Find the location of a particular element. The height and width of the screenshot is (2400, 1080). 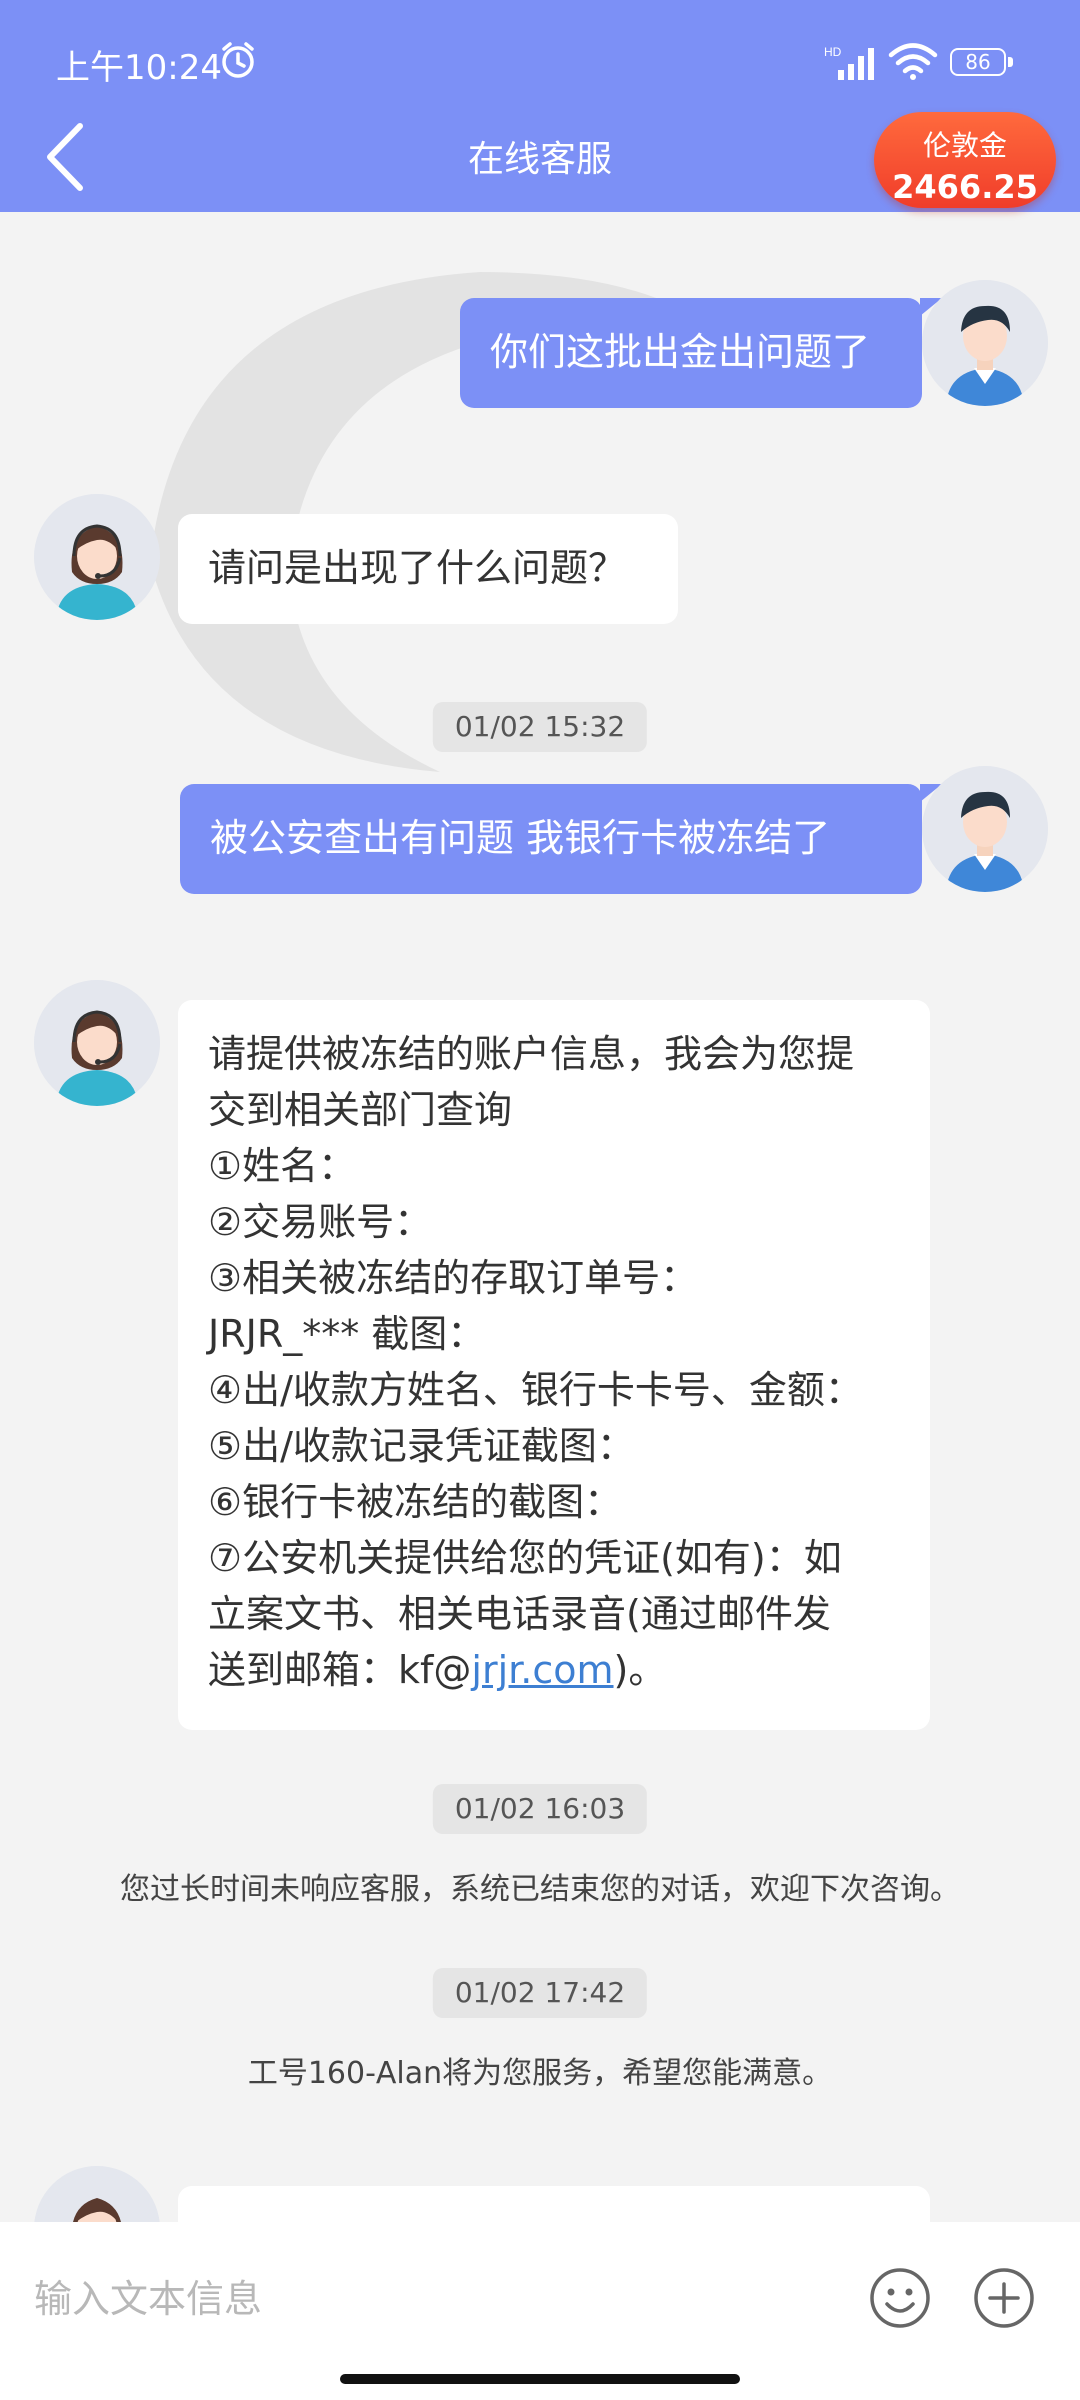

battery-indicator: 86 is located at coordinates (982, 63).